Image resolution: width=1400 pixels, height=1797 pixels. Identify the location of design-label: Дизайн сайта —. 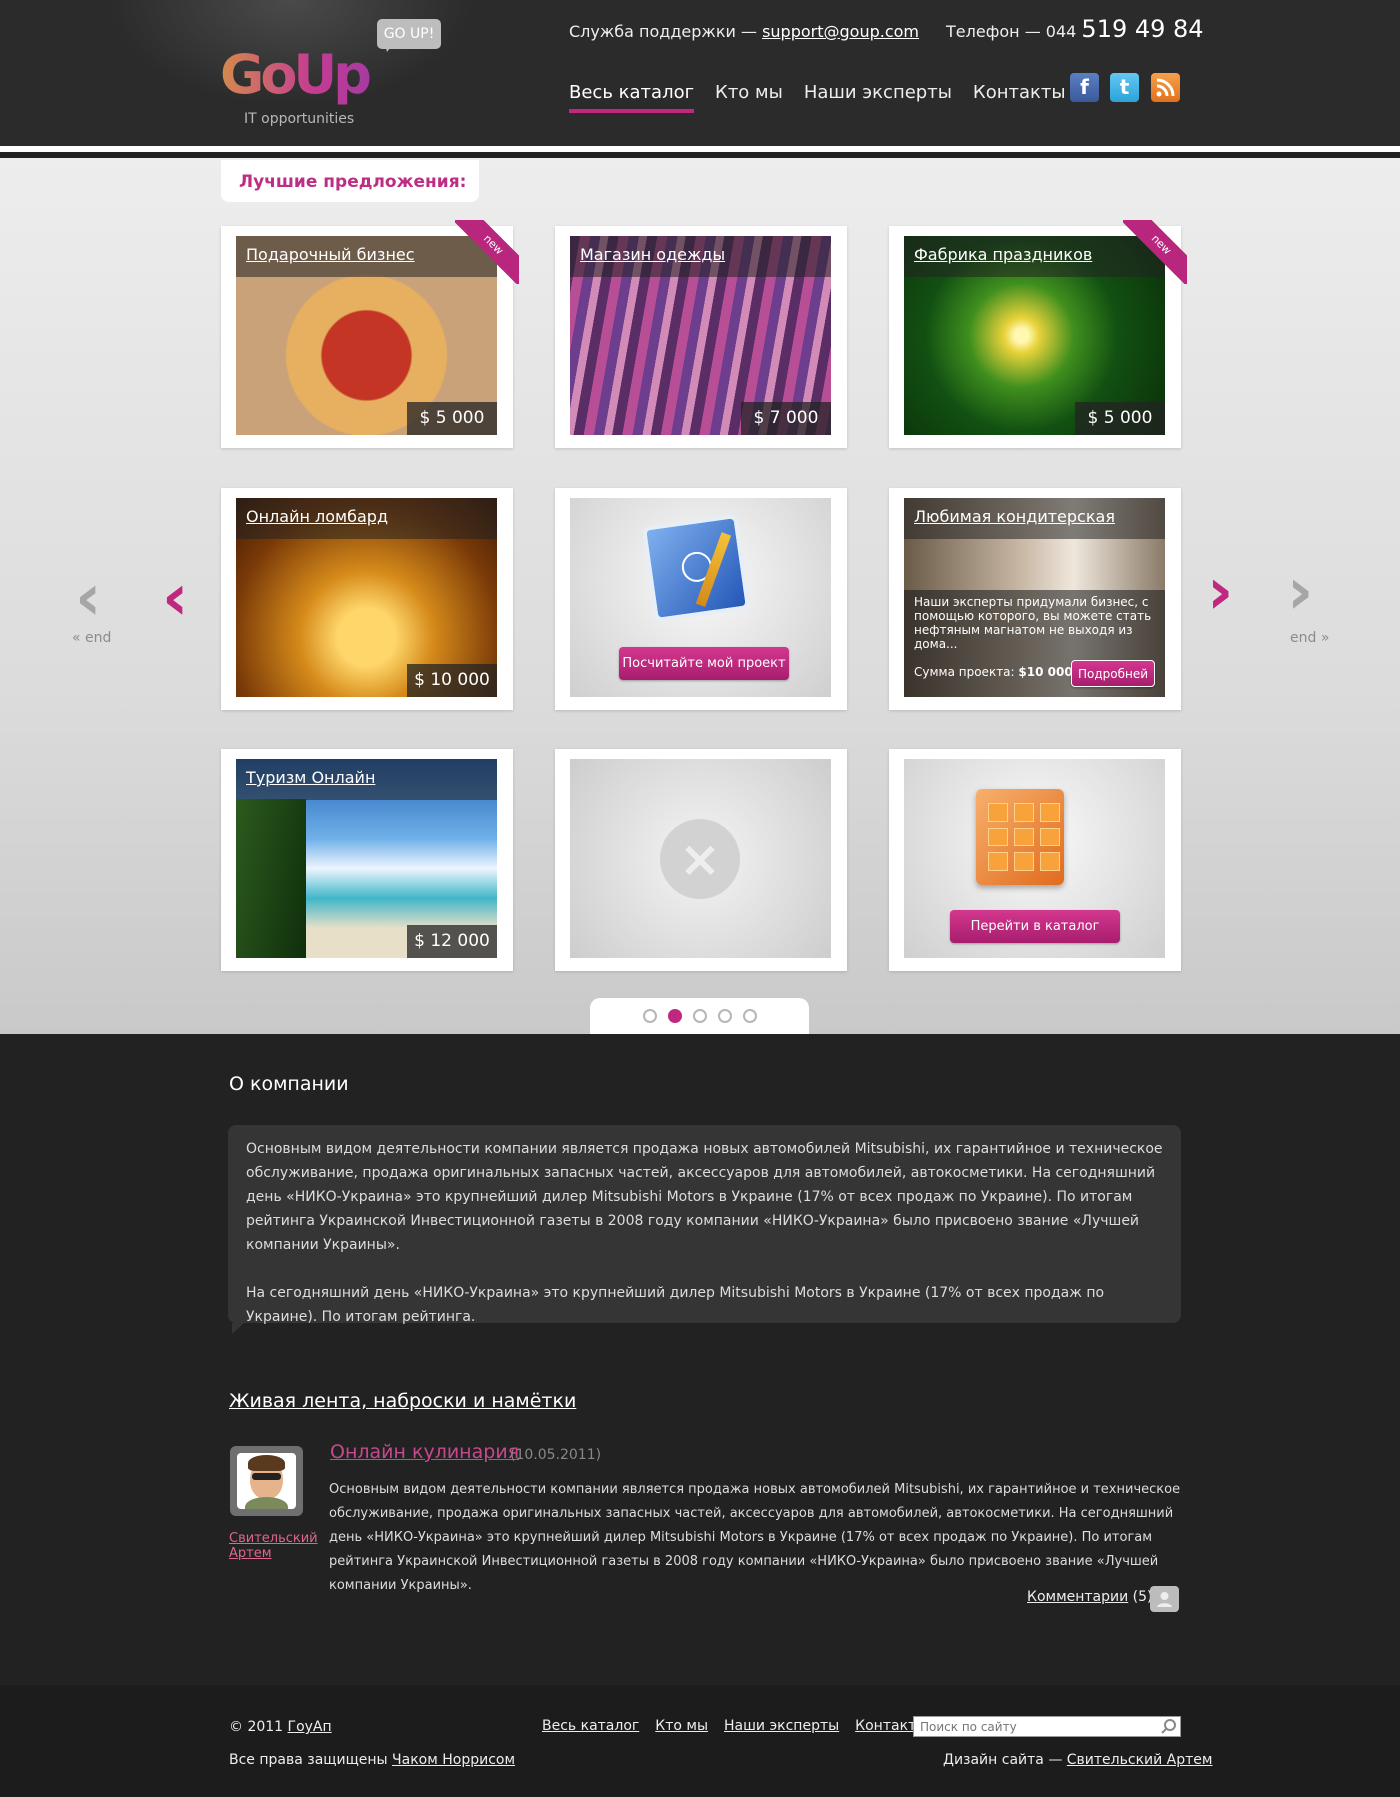
(1003, 1760).